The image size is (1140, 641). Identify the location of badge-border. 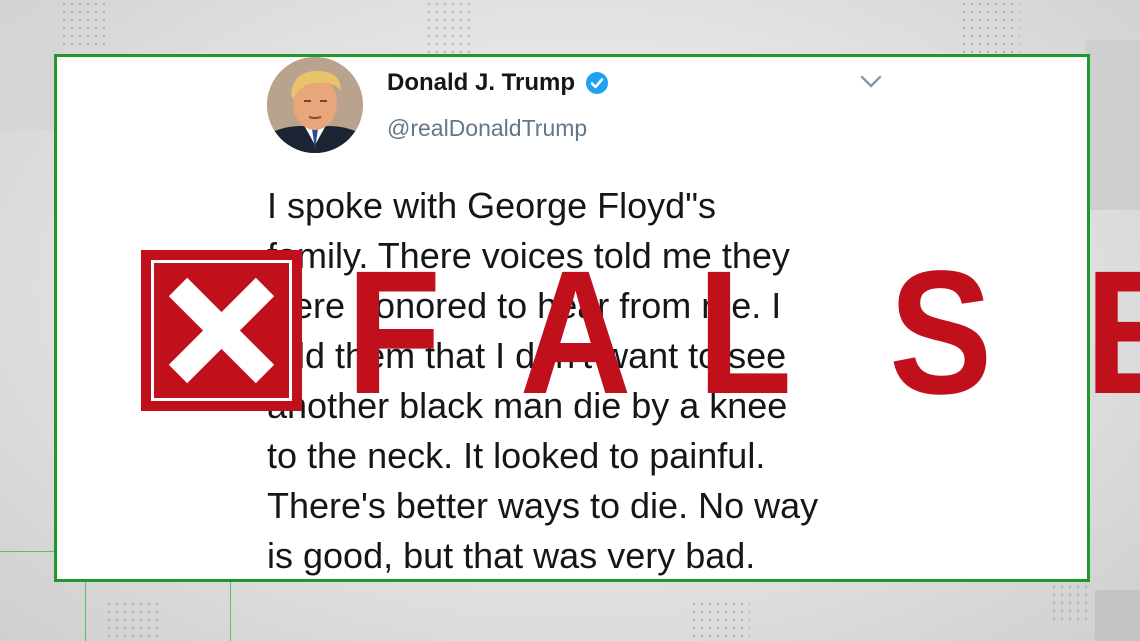
(221, 330).